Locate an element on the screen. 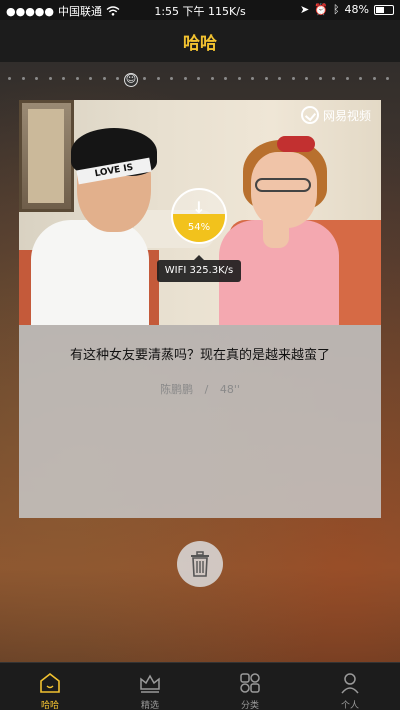 Image resolution: width=400 pixels, height=710 pixels. video-title: 有这种女友要清蒸吗？现在真的是越来越蛮了 is located at coordinates (199, 355).